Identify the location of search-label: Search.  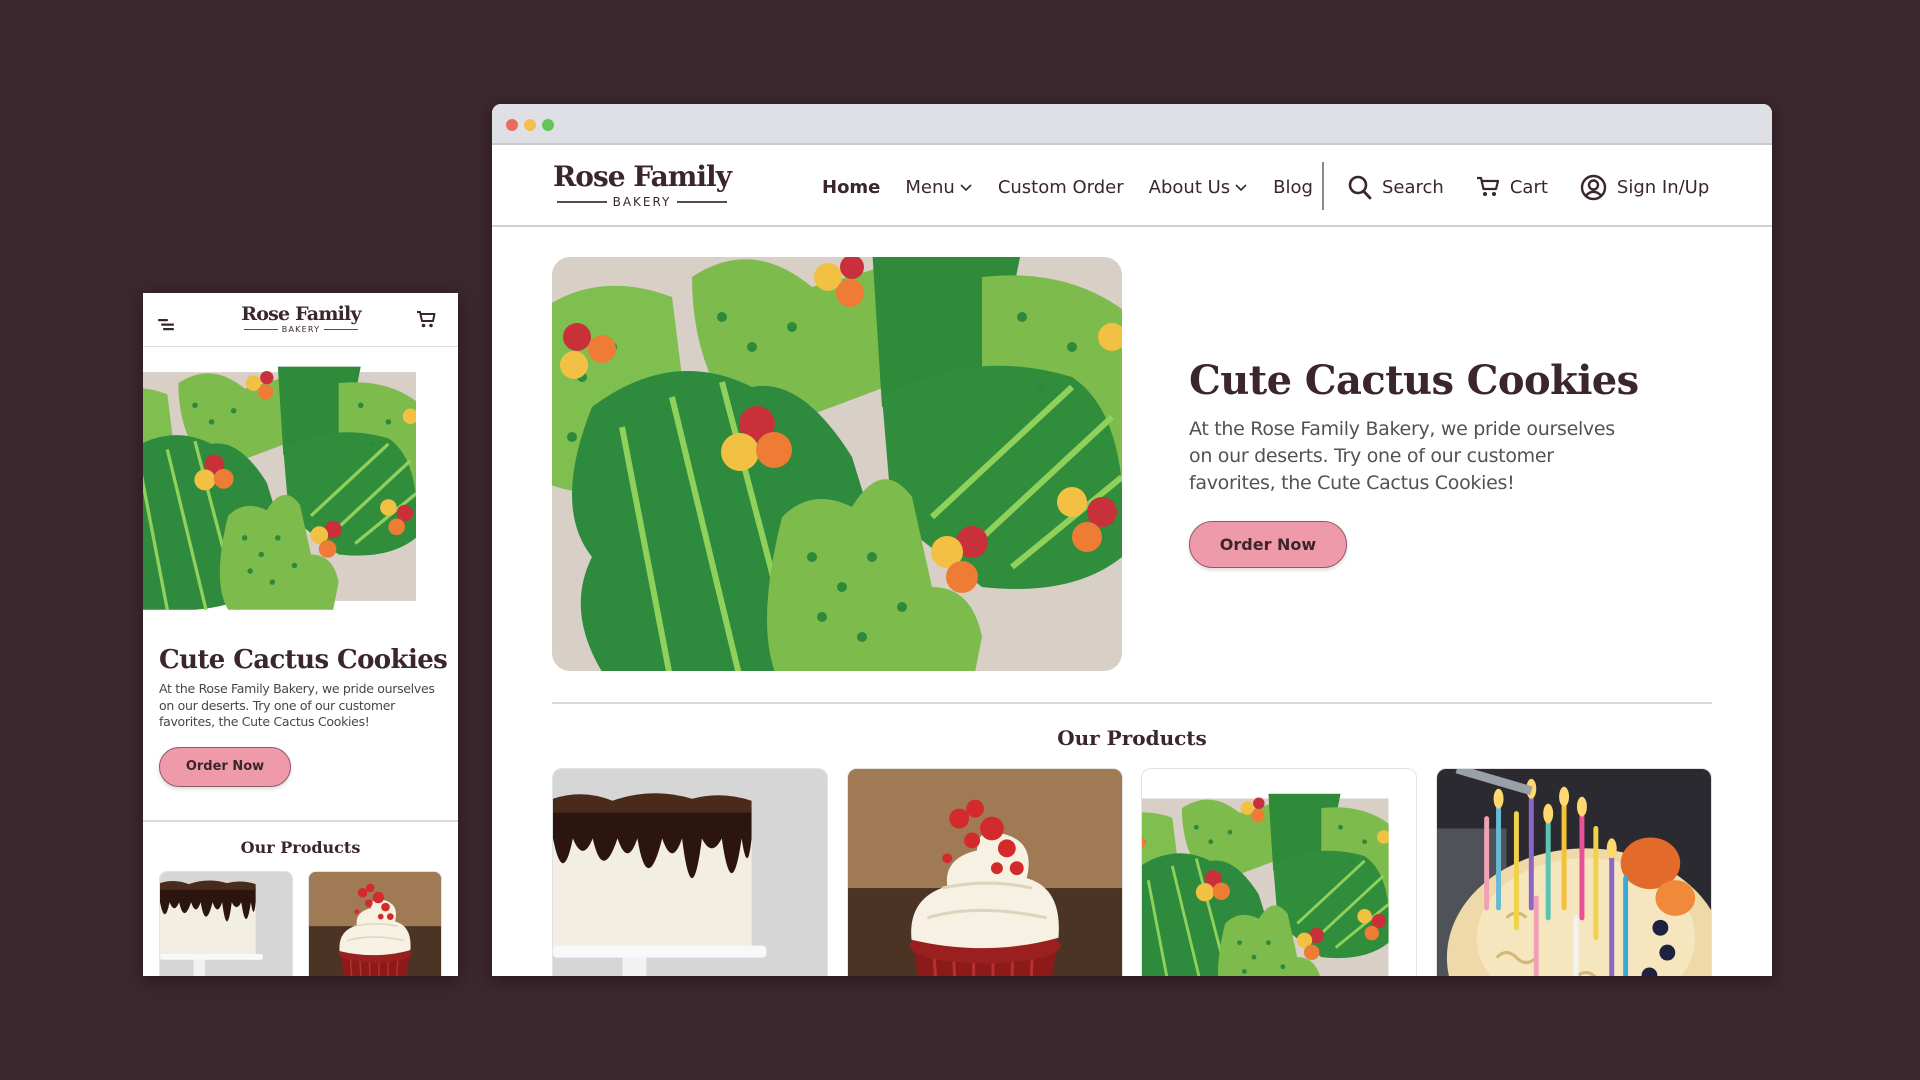
(1413, 187).